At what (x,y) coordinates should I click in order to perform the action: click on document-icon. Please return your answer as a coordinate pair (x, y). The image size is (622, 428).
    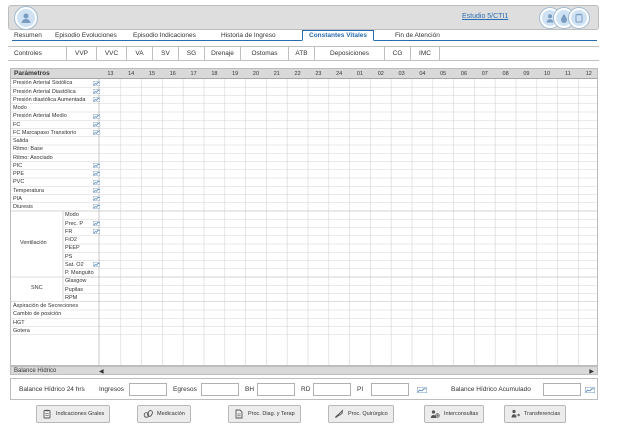
    Looking at the image, I should click on (239, 414).